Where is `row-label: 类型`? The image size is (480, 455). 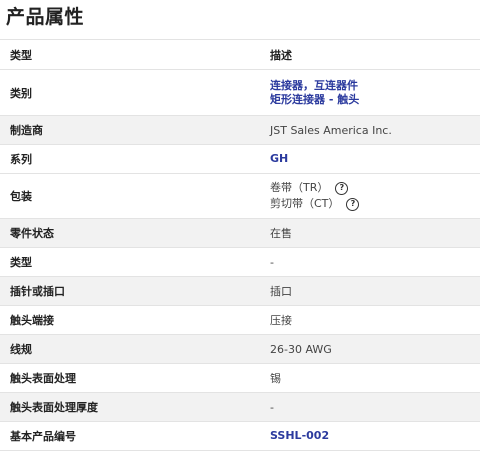 row-label: 类型 is located at coordinates (21, 262).